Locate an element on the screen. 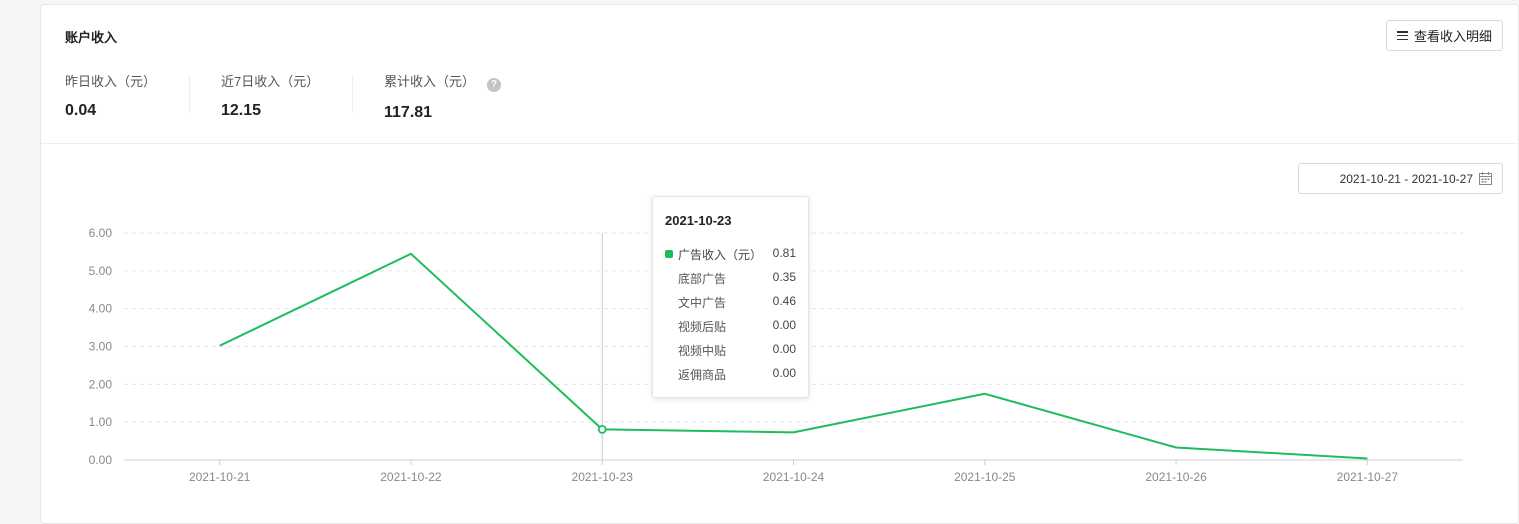 Image resolution: width=1519 pixels, height=524 pixels. tooltip-row-name: 返佣商品 is located at coordinates (702, 374).